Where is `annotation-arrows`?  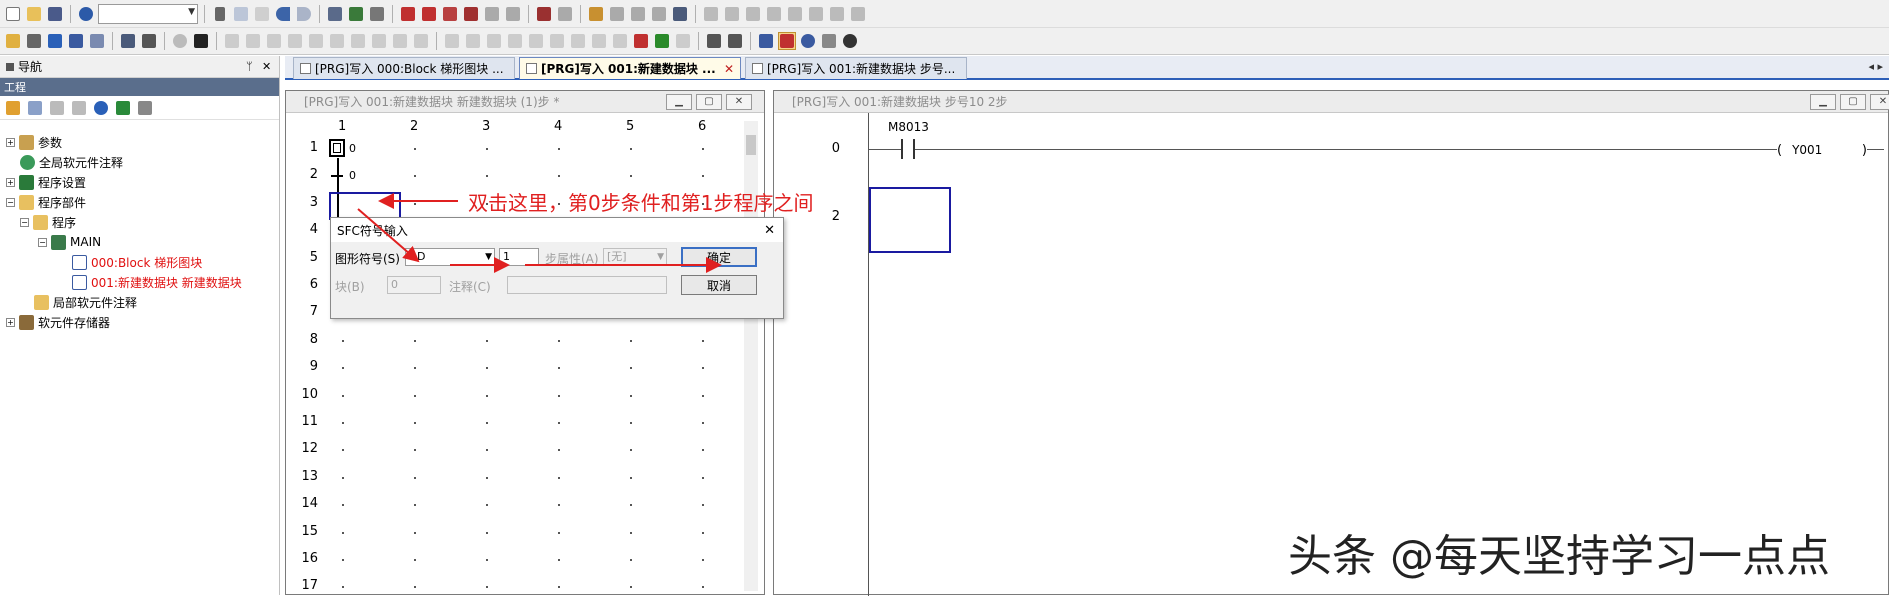 annotation-arrows is located at coordinates (539, 233).